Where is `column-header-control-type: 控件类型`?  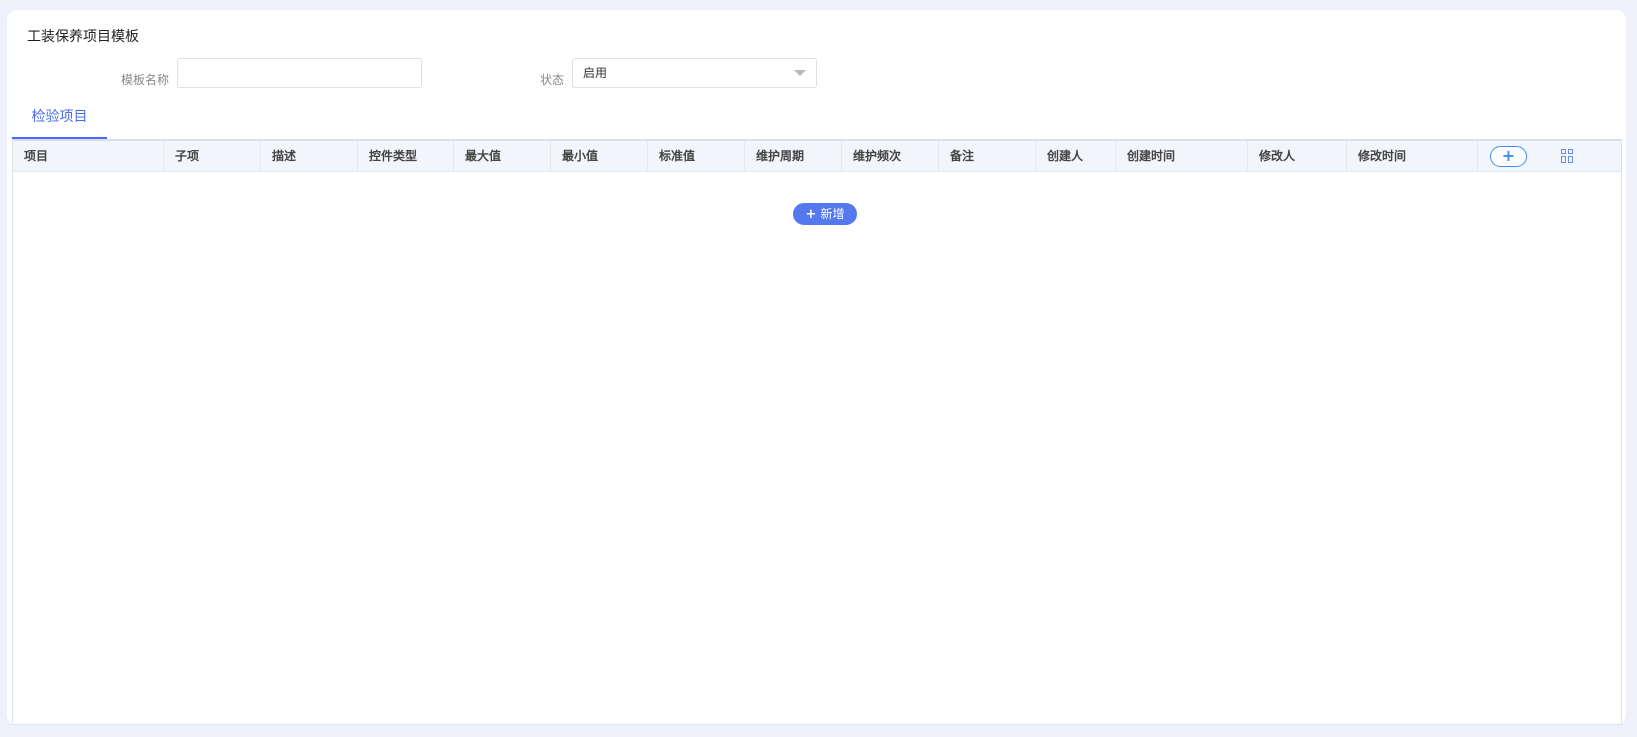
column-header-control-type: 控件类型 is located at coordinates (406, 156).